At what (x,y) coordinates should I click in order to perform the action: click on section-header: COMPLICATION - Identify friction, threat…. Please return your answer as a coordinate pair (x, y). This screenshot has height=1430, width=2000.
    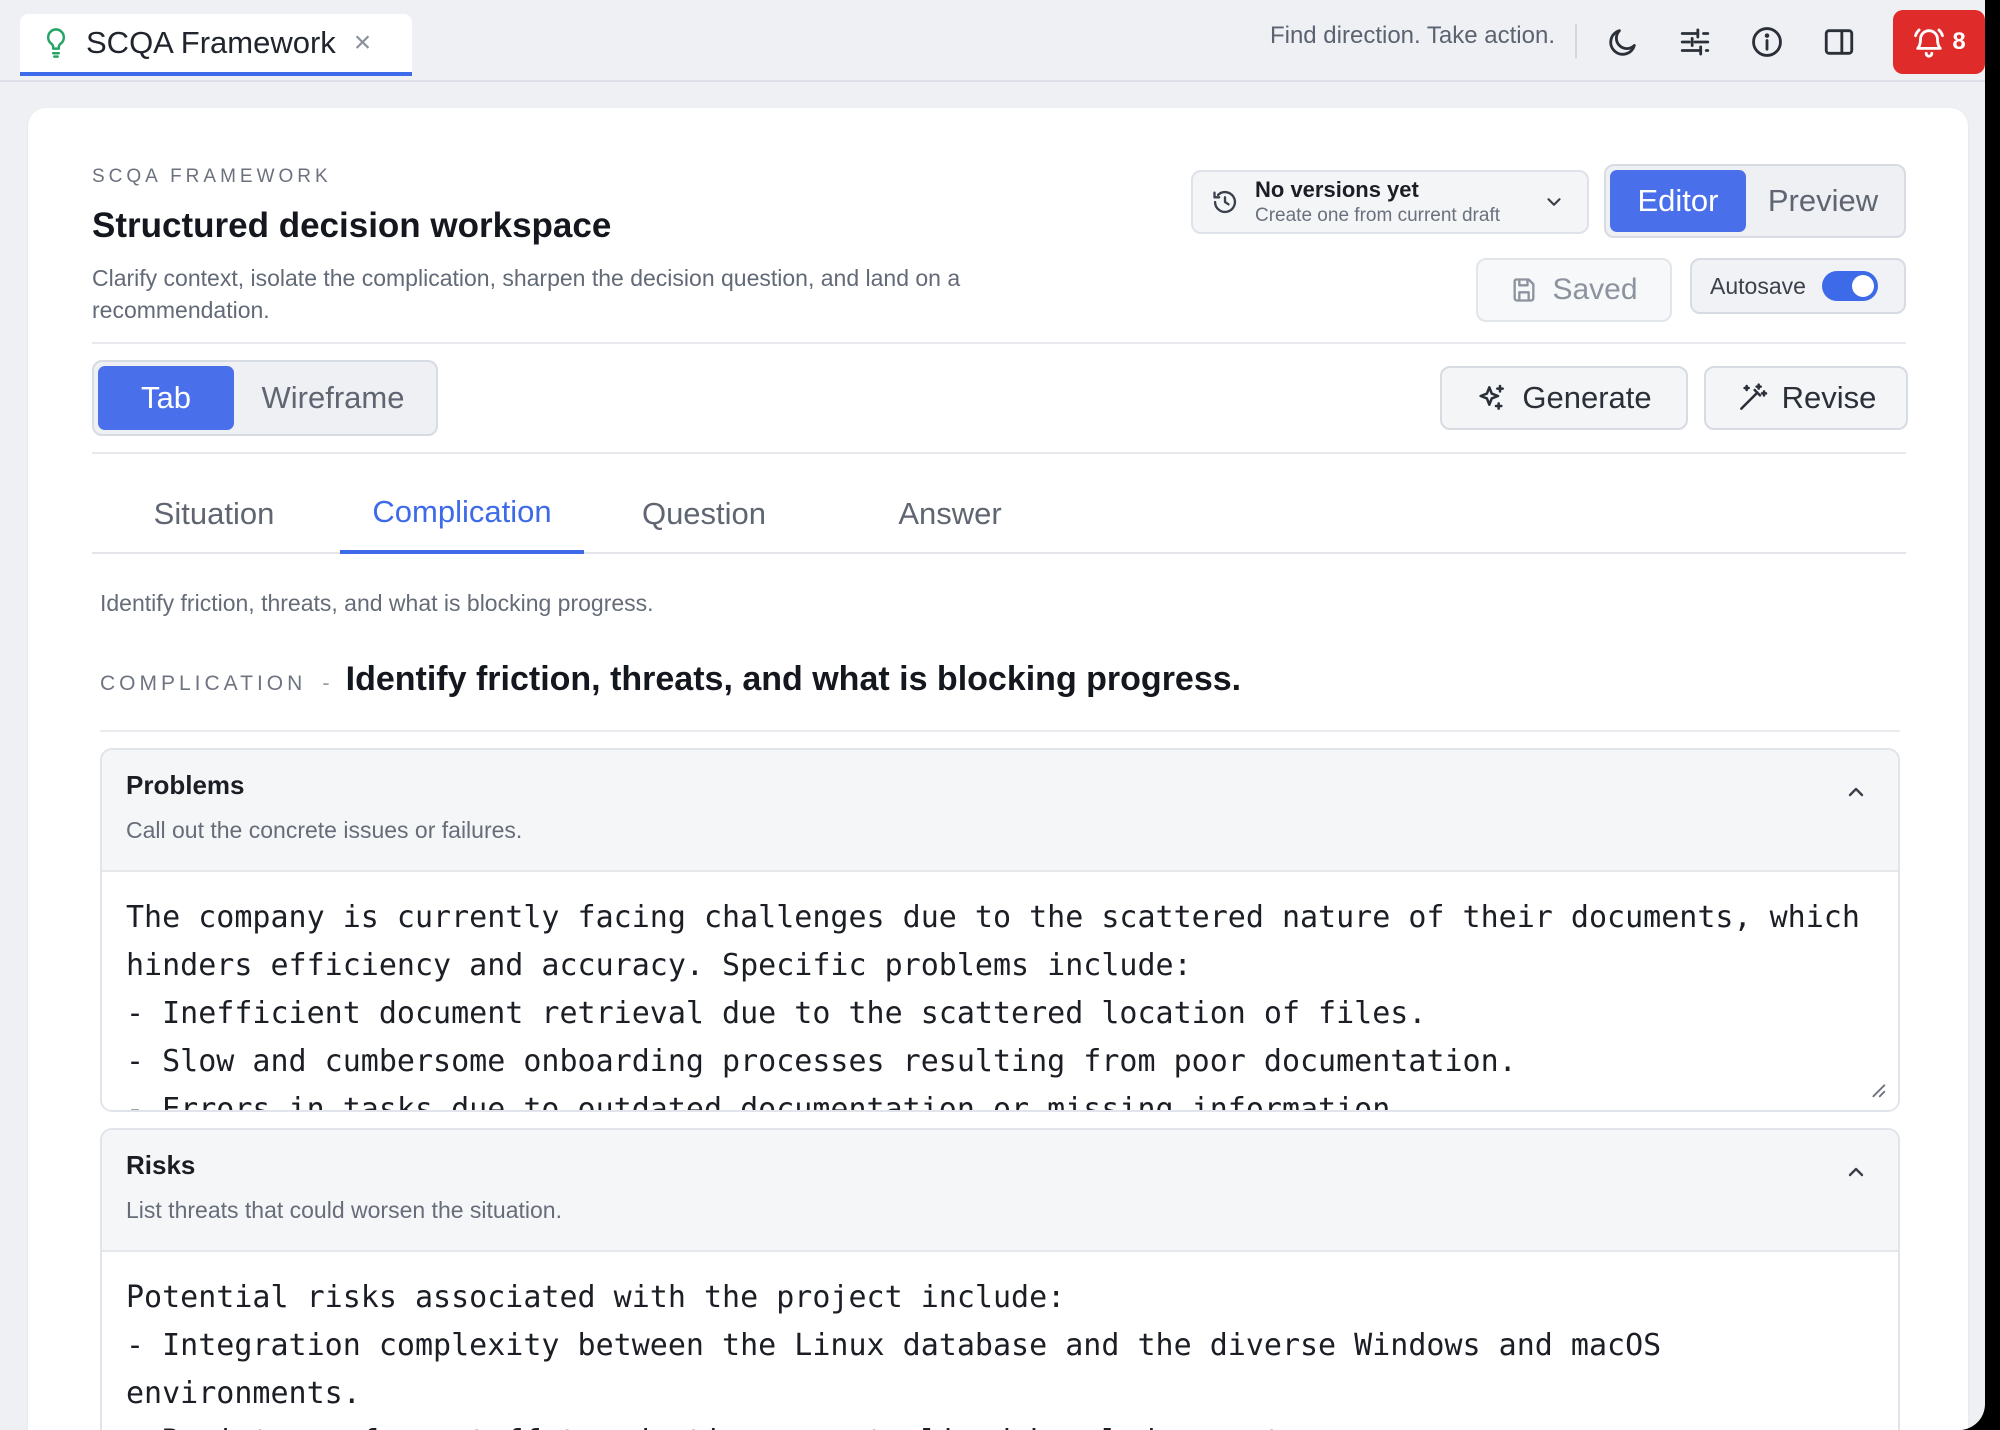
    Looking at the image, I should click on (670, 679).